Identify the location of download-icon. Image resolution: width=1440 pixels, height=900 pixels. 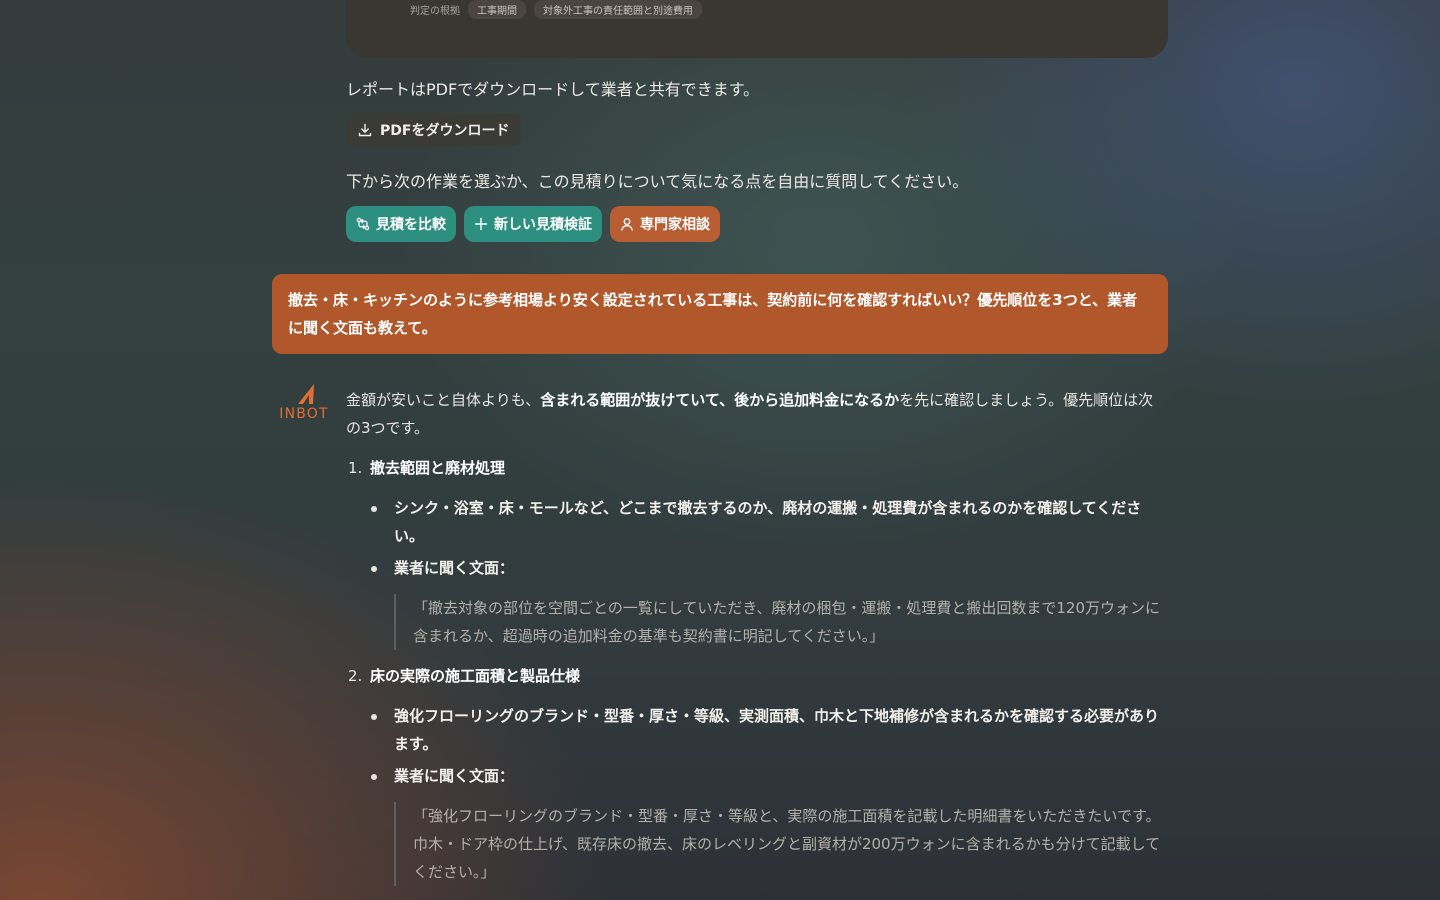
(365, 130).